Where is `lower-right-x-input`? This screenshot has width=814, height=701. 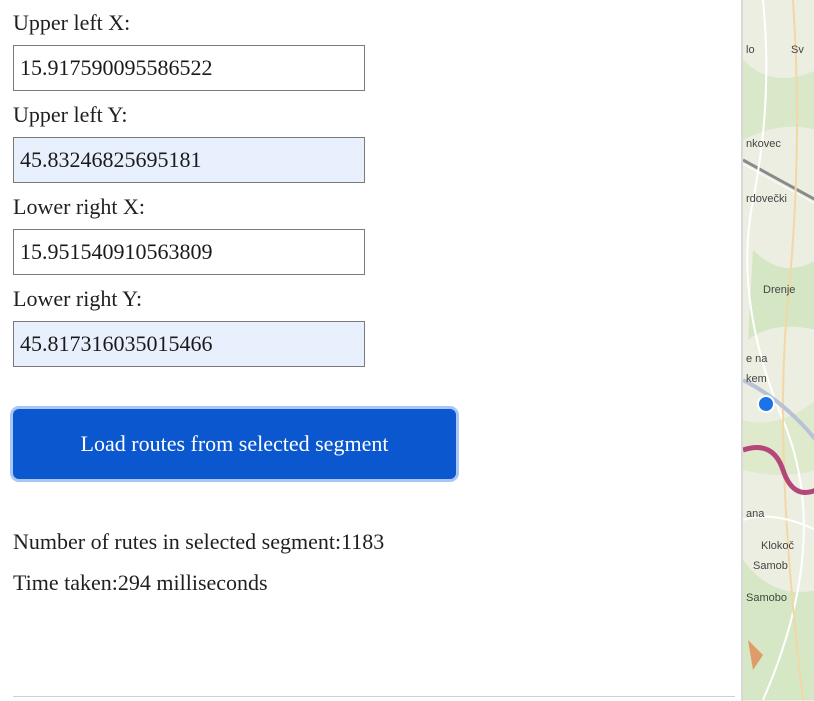 lower-right-x-input is located at coordinates (189, 252).